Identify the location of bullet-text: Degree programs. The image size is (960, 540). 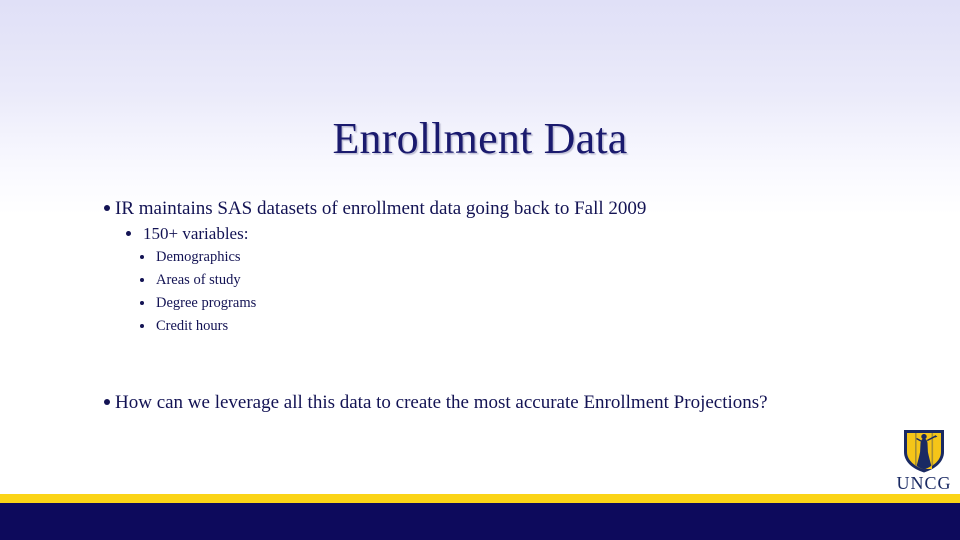
(206, 303).